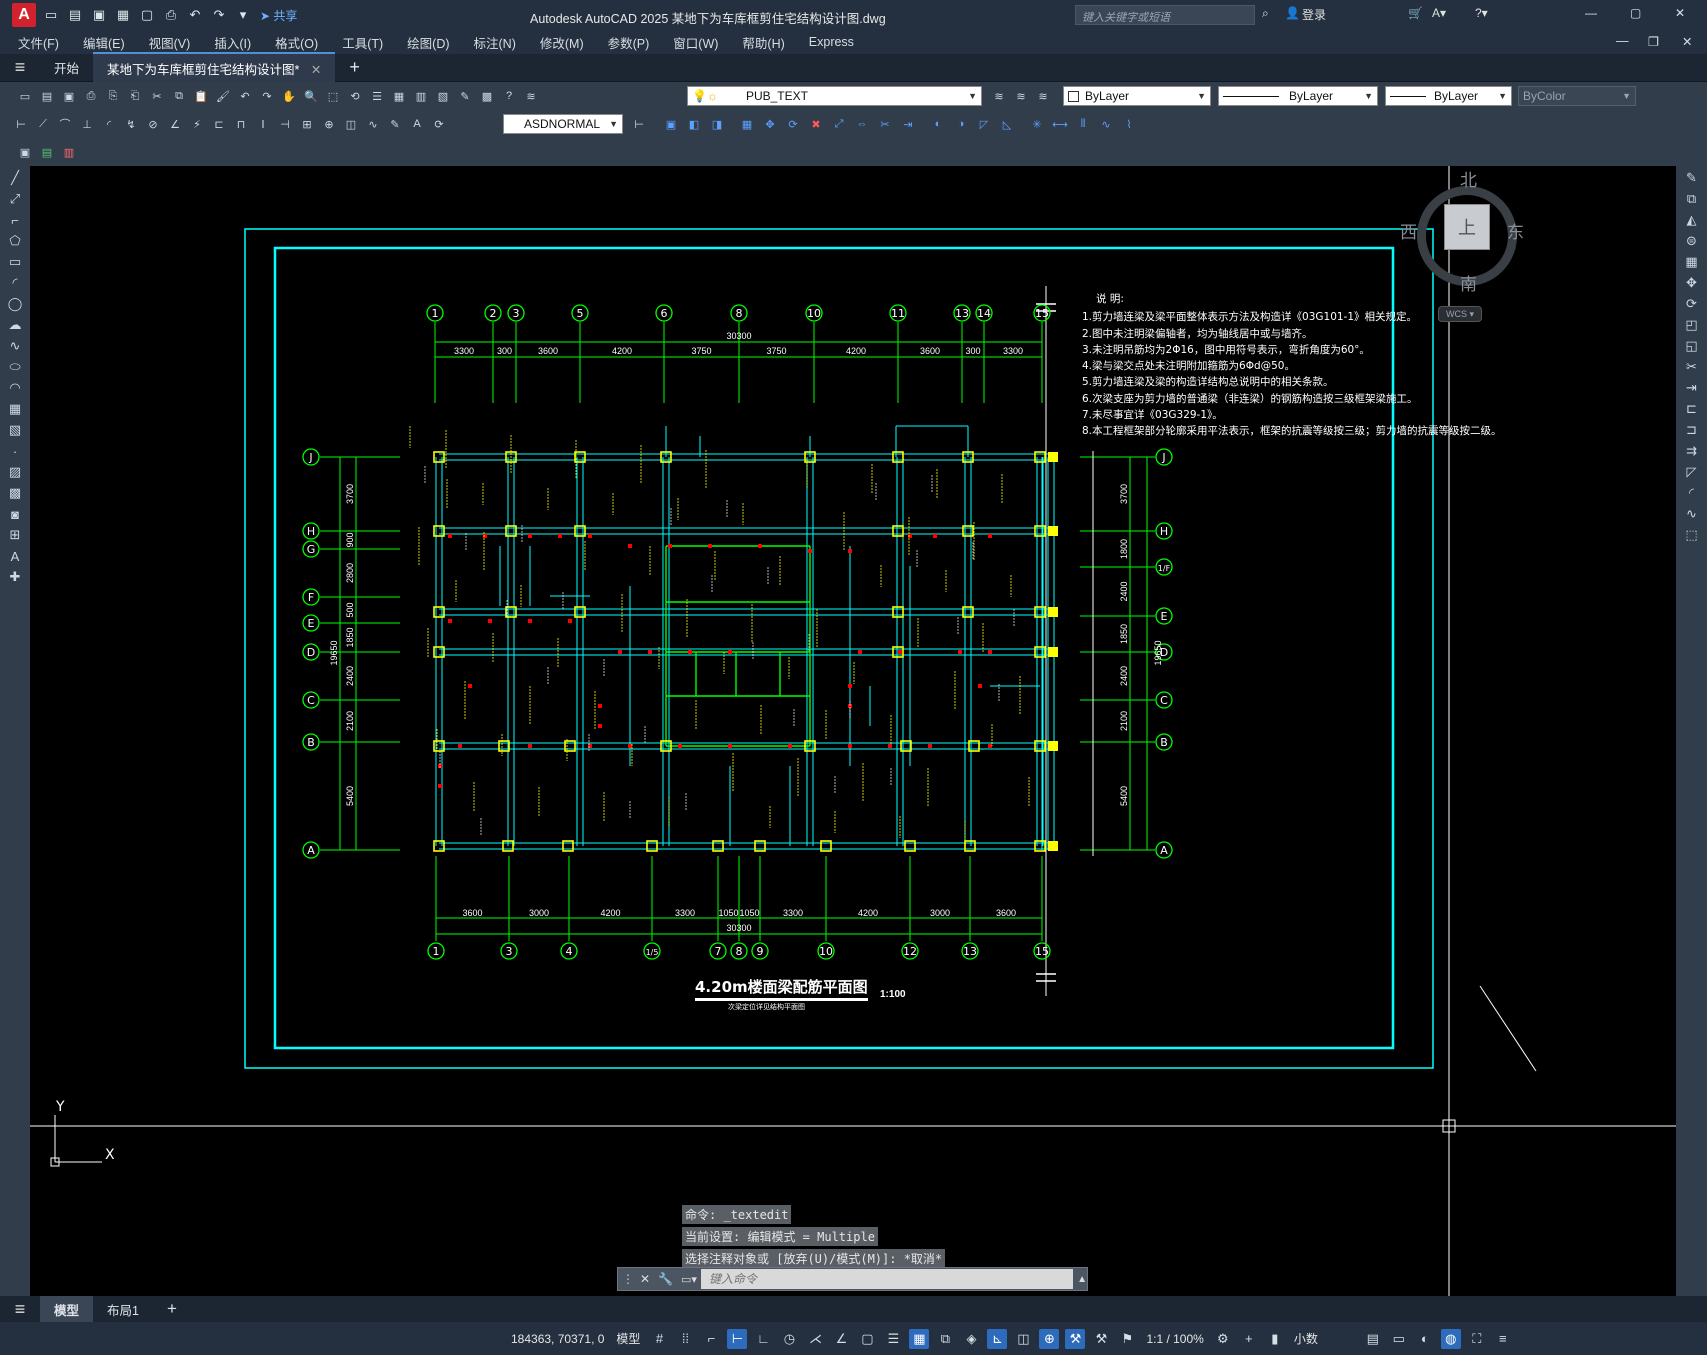 Image resolution: width=1707 pixels, height=1355 pixels. I want to click on new-tab-button: +, so click(354, 67).